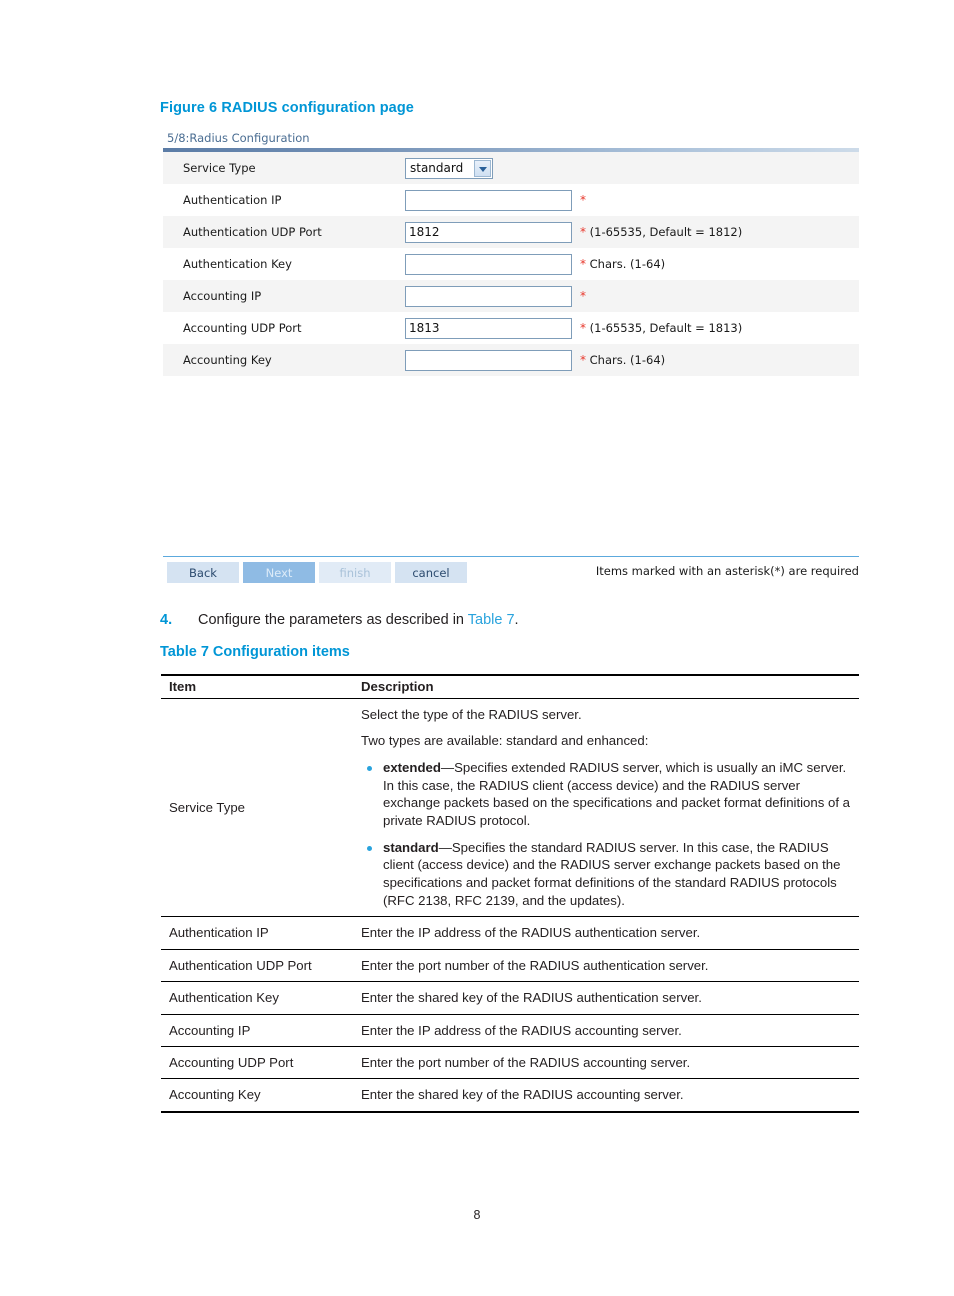 This screenshot has width=954, height=1296. What do you see at coordinates (488, 200) in the screenshot?
I see `authentication-ip-input` at bounding box center [488, 200].